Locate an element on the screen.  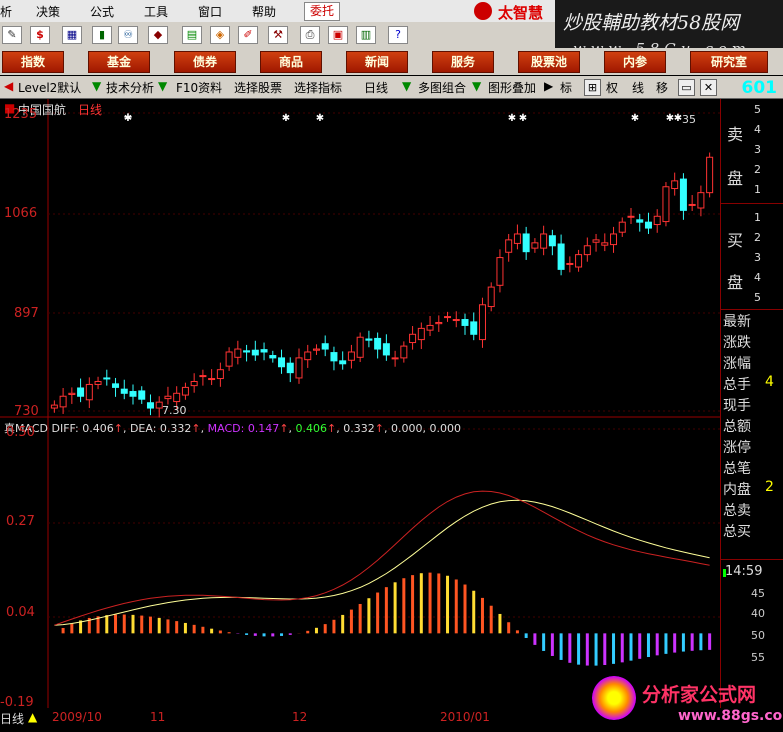
window-restore-icon: ▭ is located at coordinates (686, 87).